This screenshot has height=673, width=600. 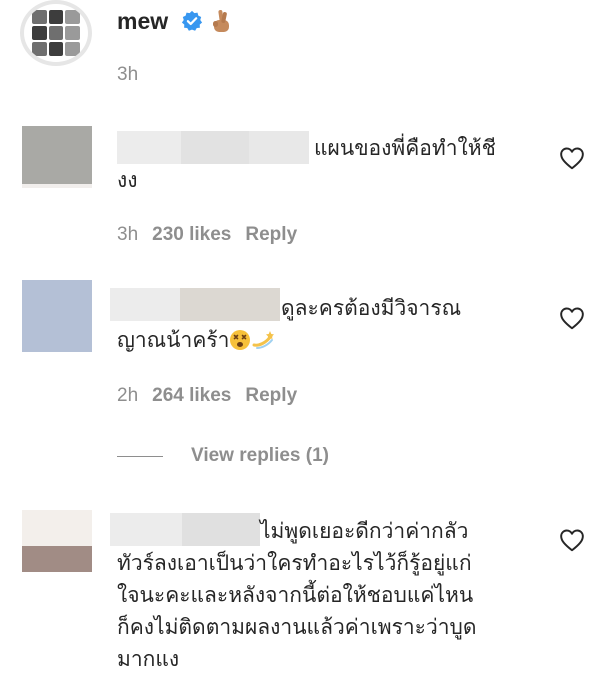 What do you see at coordinates (371, 308) in the screenshot?
I see `comment-text-line: ดูละครต้องมีวิจารณ` at bounding box center [371, 308].